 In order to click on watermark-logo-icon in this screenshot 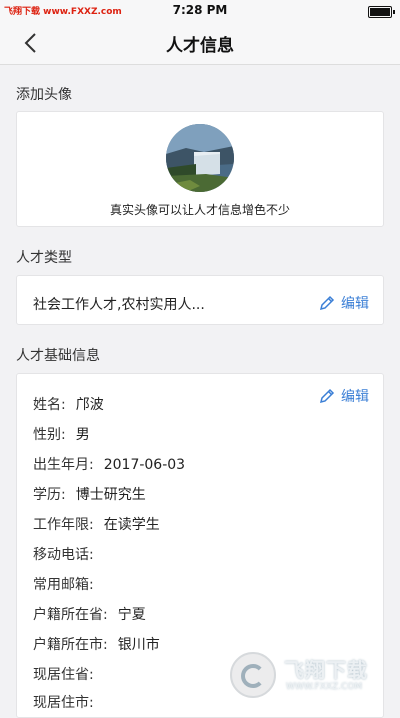, I will do `click(253, 675)`.